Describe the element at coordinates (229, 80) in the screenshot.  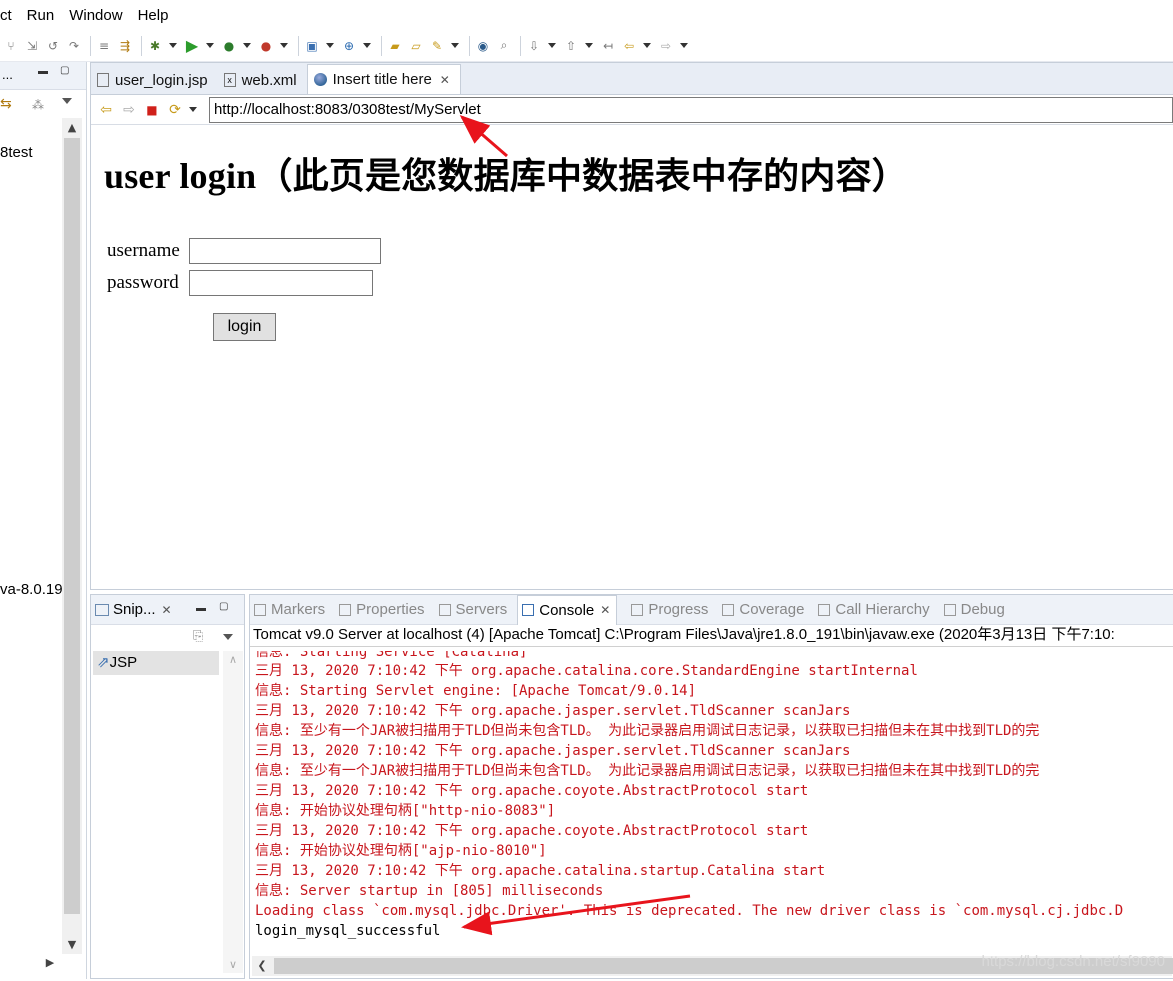
I see `xml-file-icon: x` at that location.